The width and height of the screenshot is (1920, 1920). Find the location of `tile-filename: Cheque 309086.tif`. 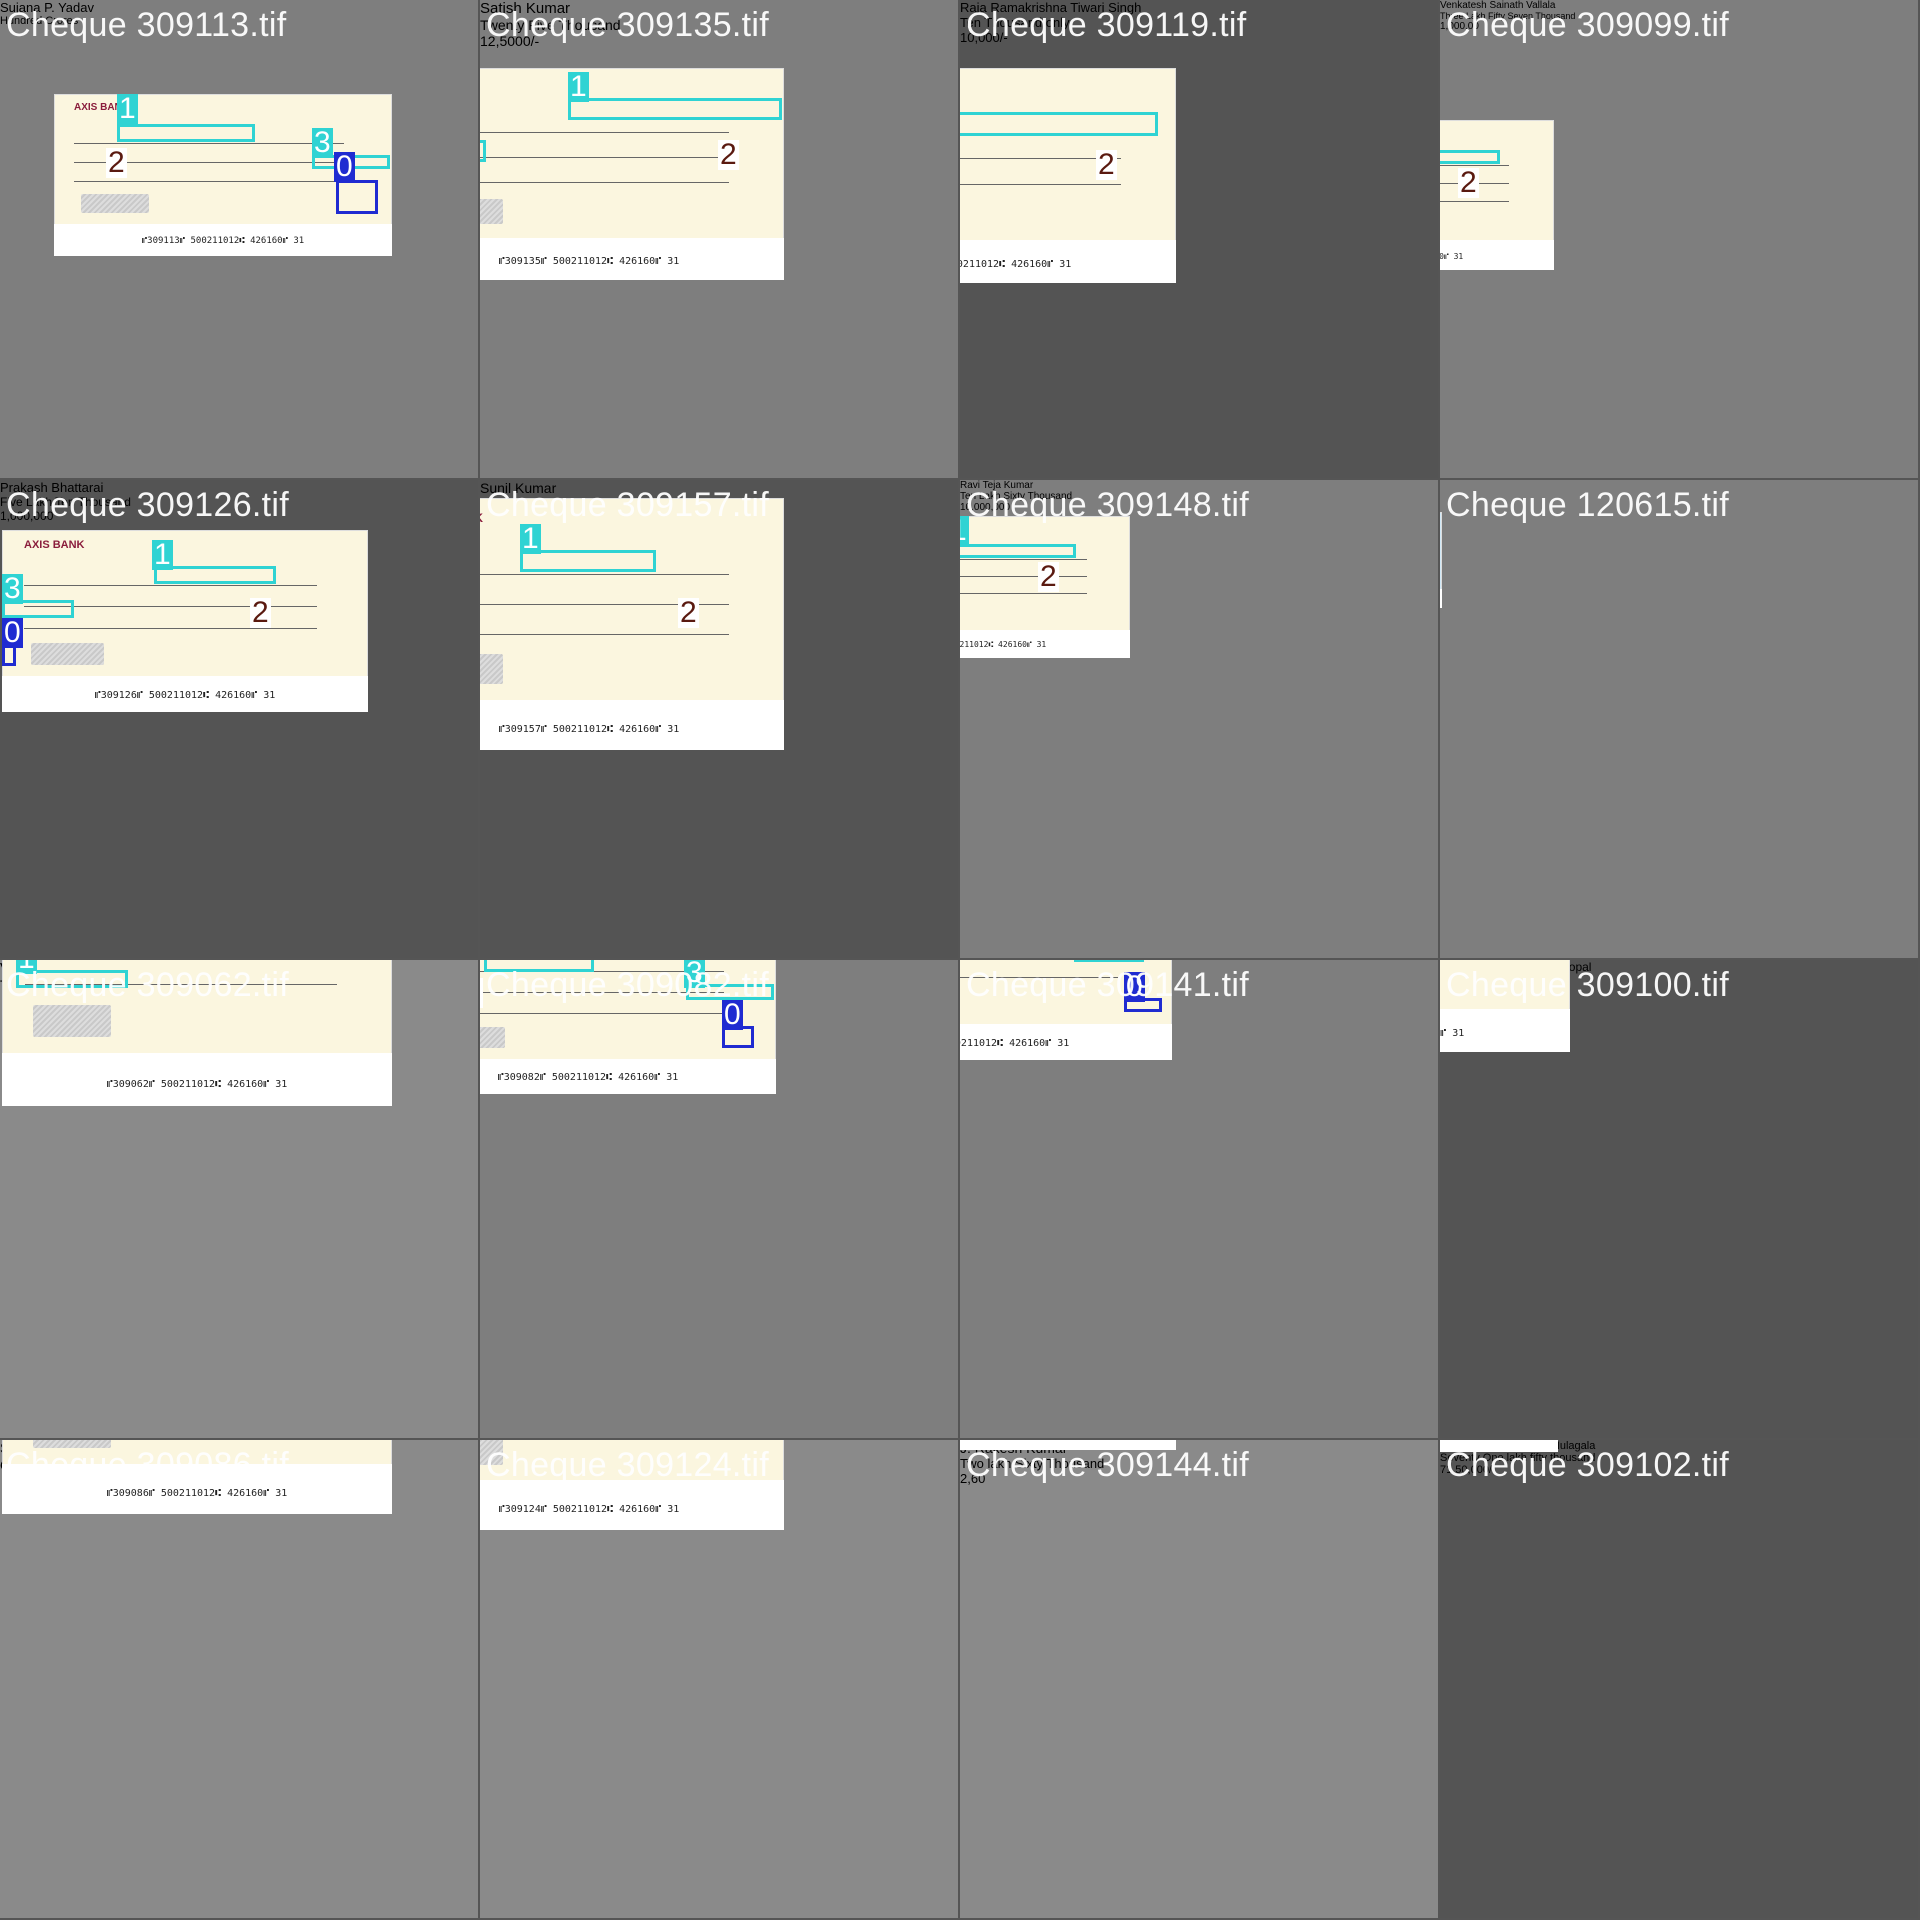

tile-filename: Cheque 309086.tif is located at coordinates (147, 1465).